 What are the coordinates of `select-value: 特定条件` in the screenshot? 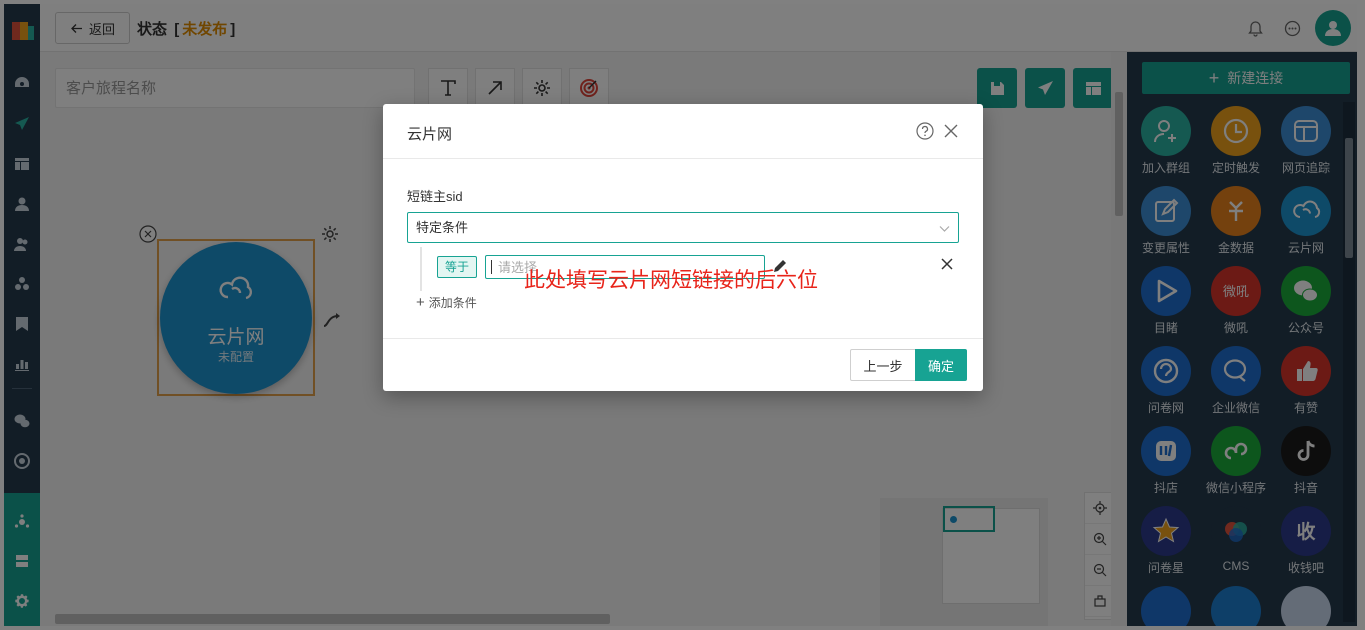 It's located at (442, 227).